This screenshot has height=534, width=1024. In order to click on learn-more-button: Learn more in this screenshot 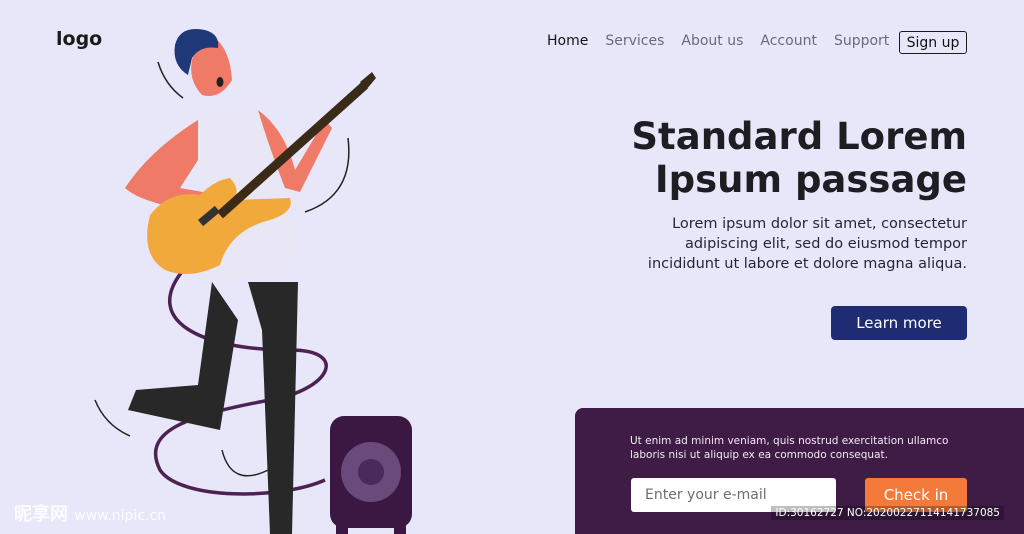, I will do `click(899, 323)`.